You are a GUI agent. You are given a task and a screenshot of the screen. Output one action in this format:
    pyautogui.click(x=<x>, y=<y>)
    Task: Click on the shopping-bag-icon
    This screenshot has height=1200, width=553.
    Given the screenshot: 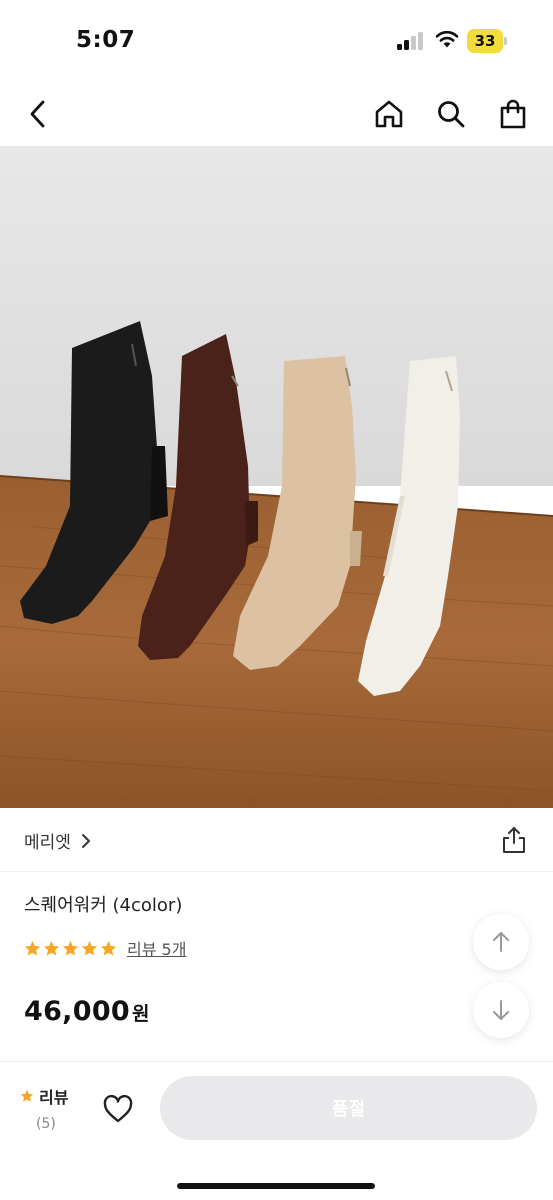 What is the action you would take?
    pyautogui.click(x=513, y=114)
    